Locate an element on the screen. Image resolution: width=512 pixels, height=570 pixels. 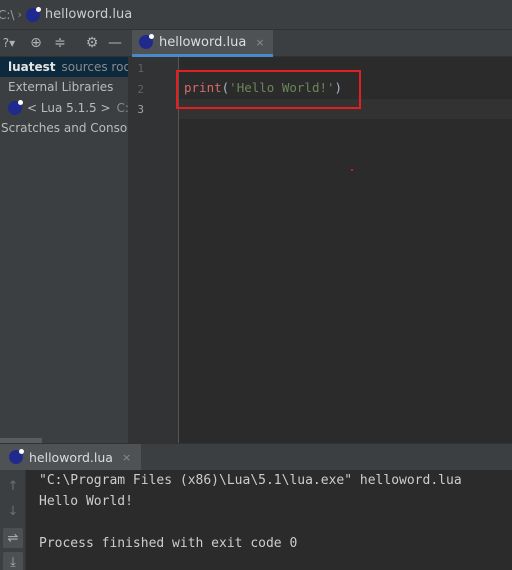
down-arrow-icon: ↓ is located at coordinates (13, 511).